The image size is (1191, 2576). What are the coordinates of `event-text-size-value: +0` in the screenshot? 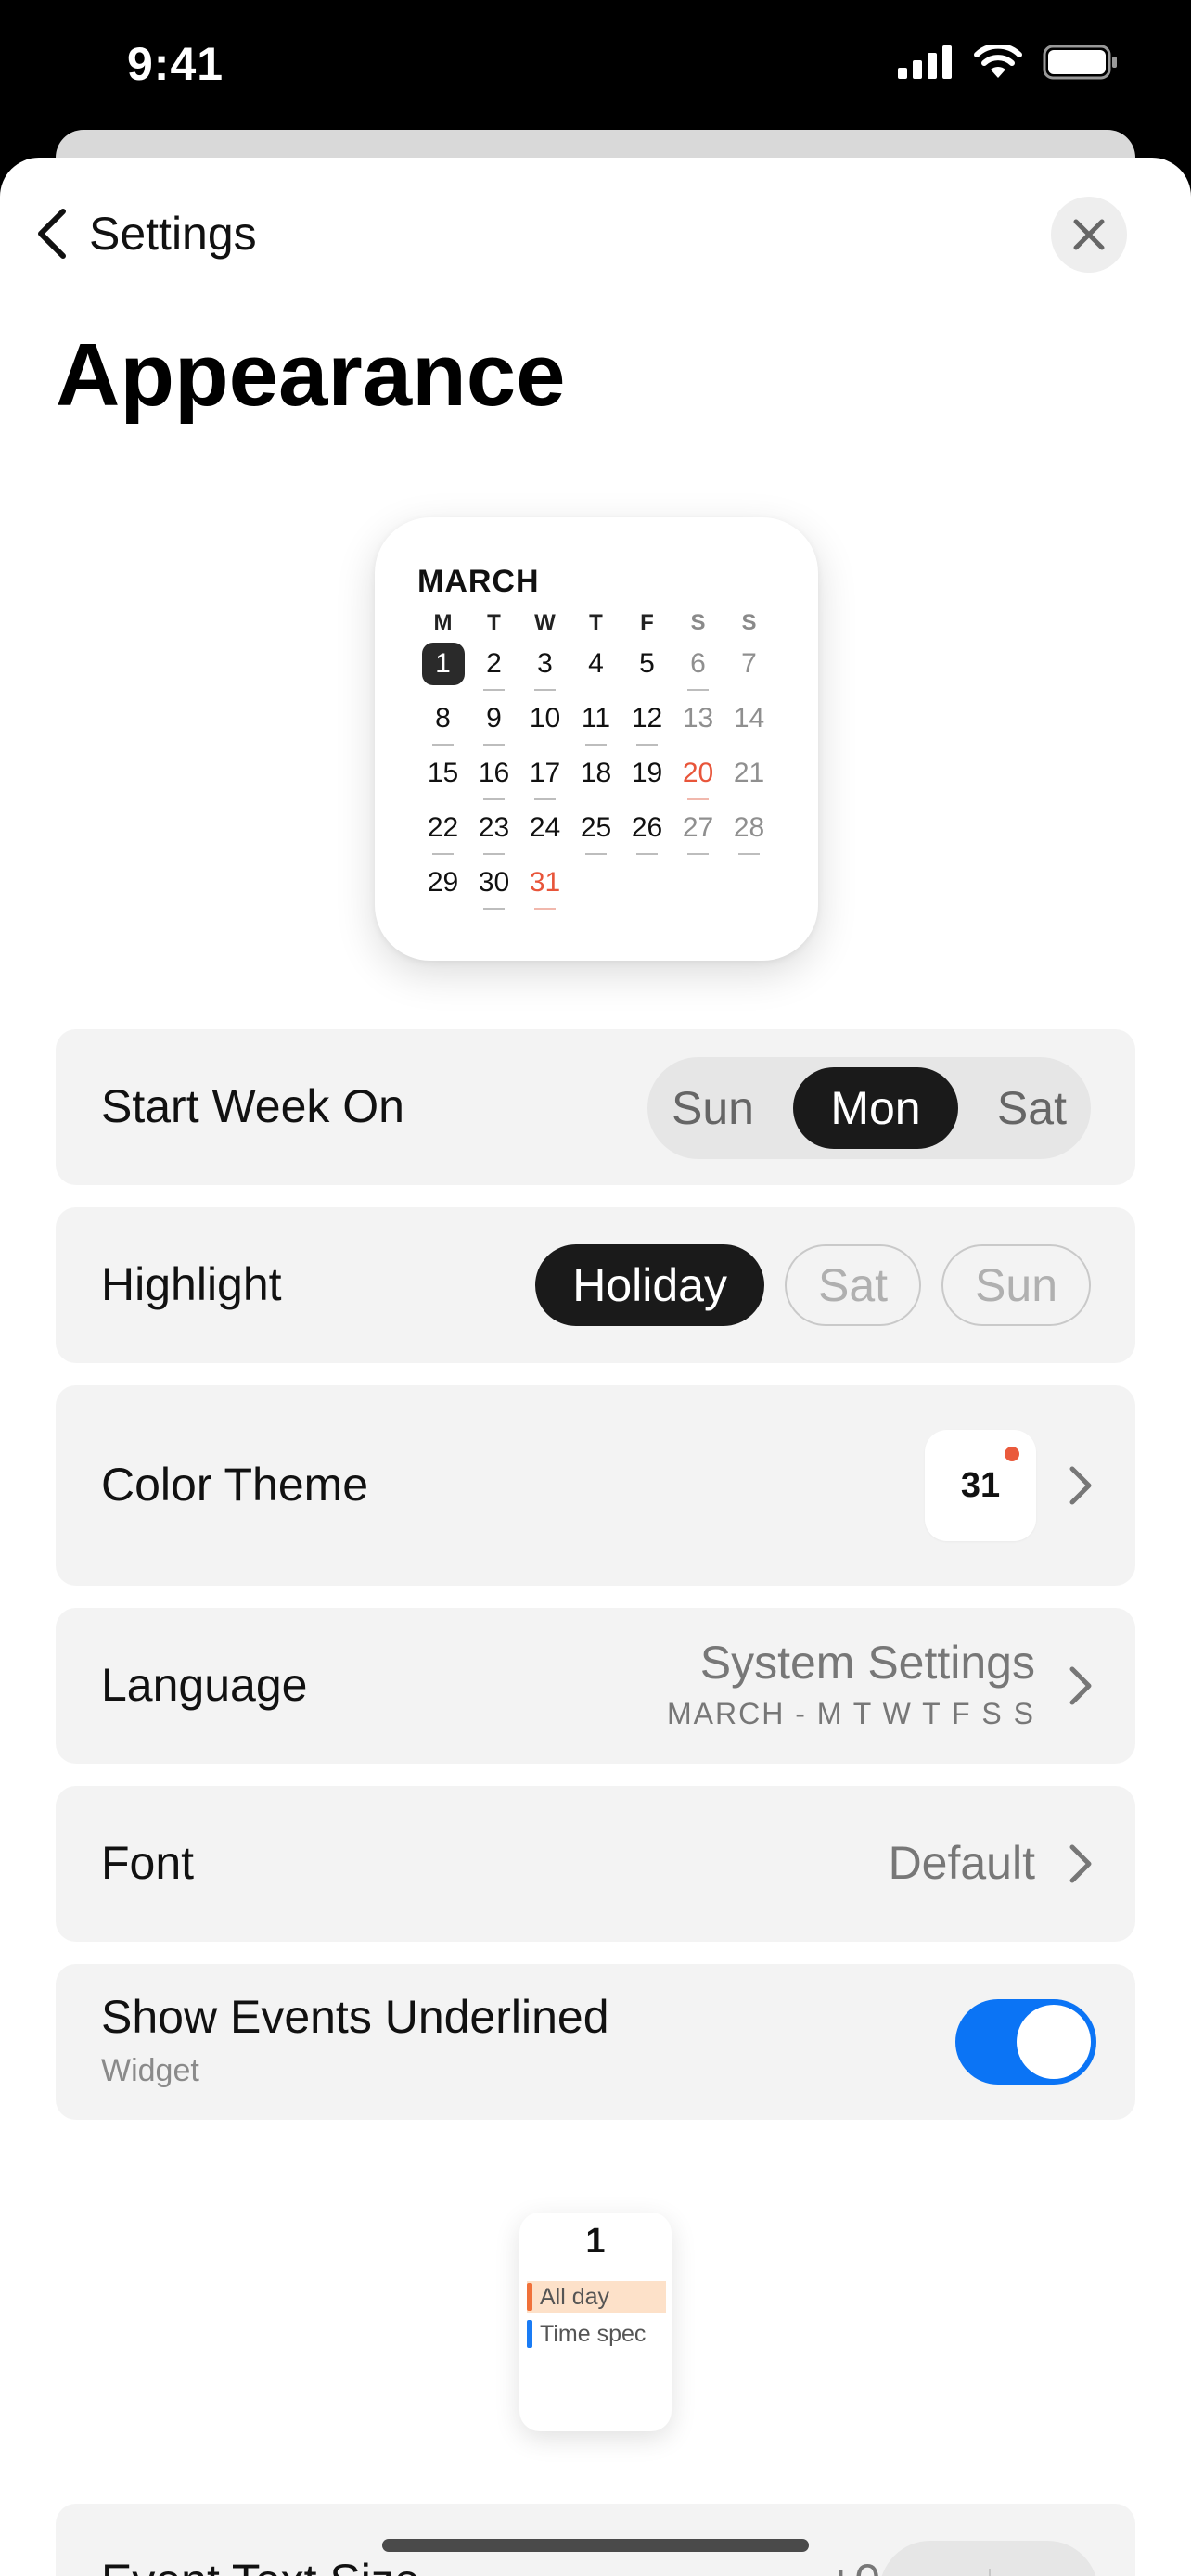 It's located at (853, 2565).